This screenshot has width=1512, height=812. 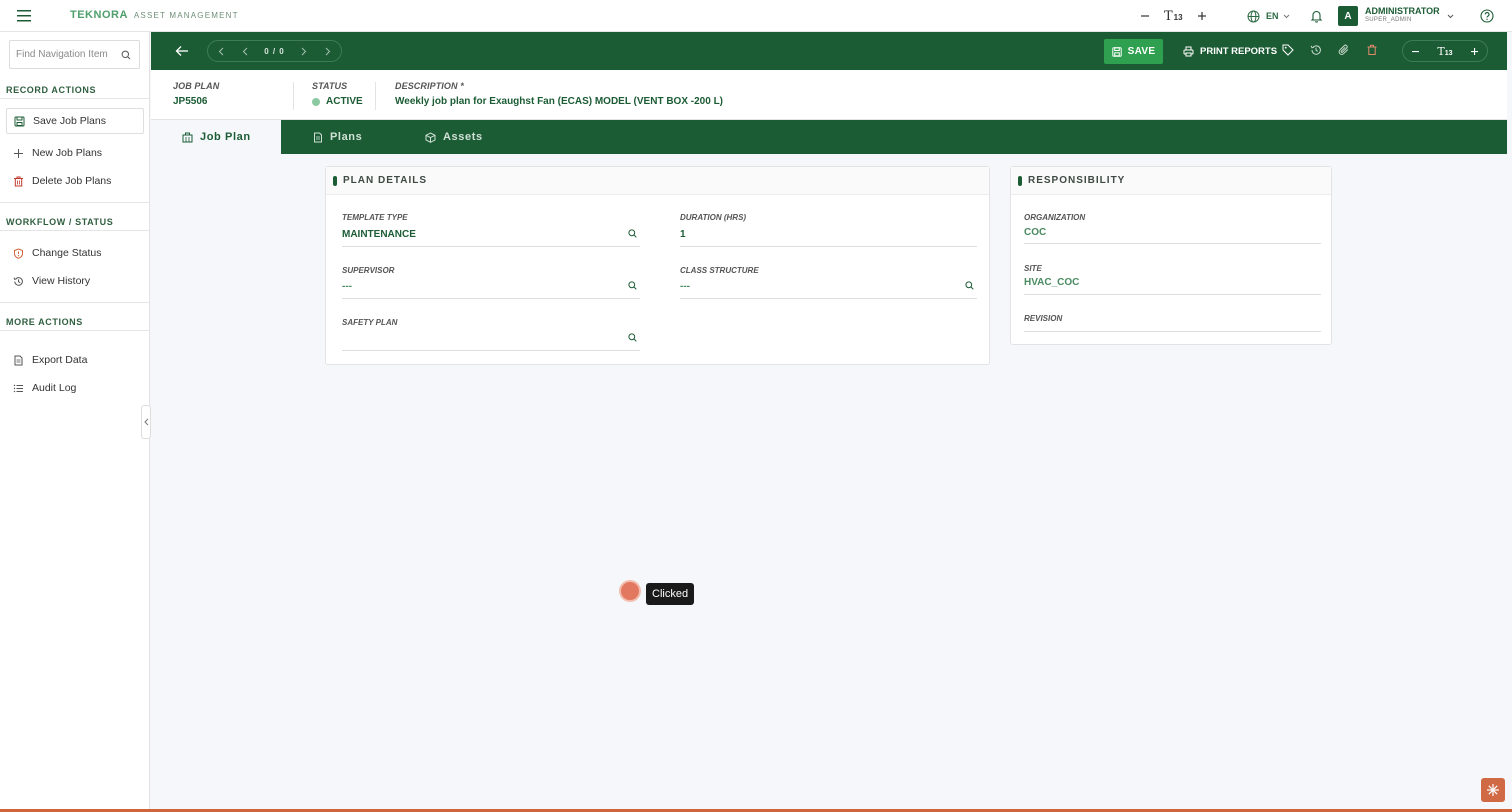 What do you see at coordinates (1272, 16) in the screenshot?
I see `language-value: EN` at bounding box center [1272, 16].